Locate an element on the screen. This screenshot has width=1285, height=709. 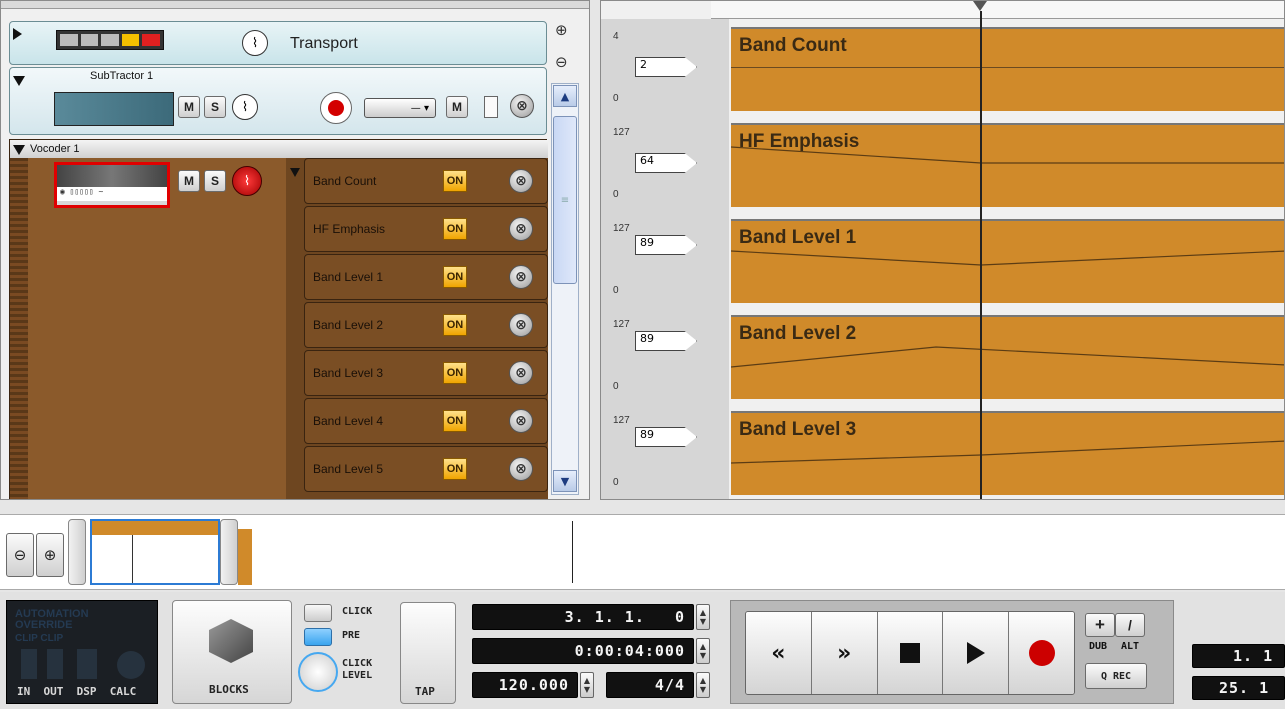
automation-clip: Band Level 1 is located at coordinates (1007, 261).